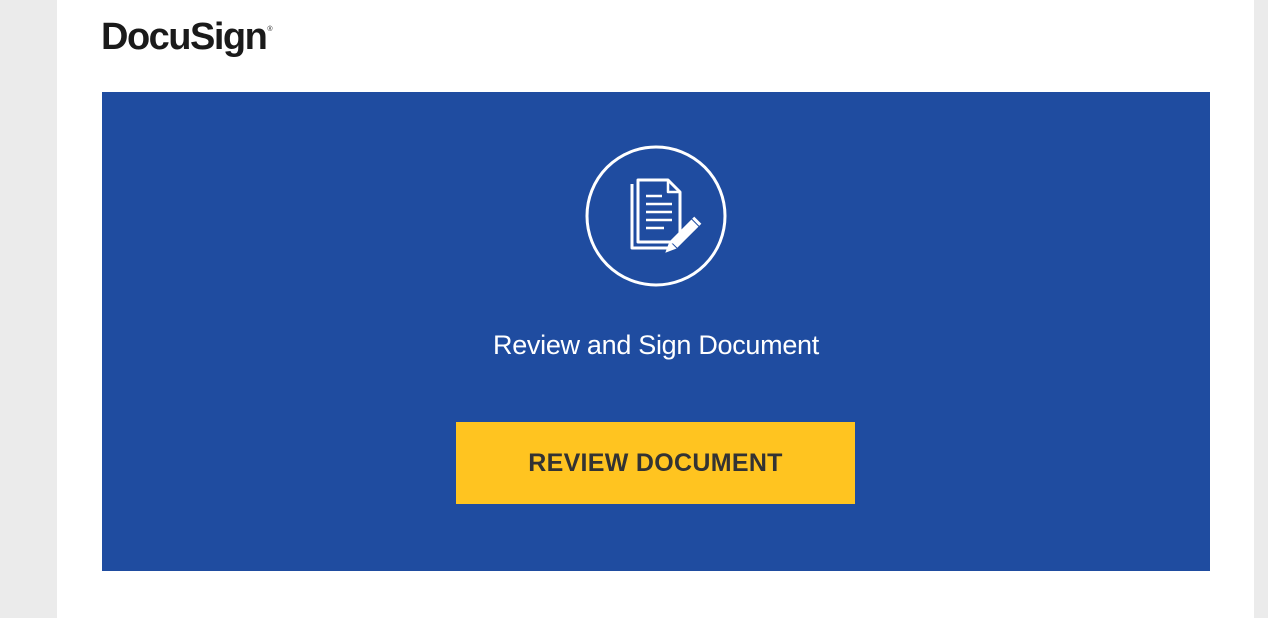  What do you see at coordinates (187, 37) in the screenshot?
I see `docusign-logo: DocuSign®` at bounding box center [187, 37].